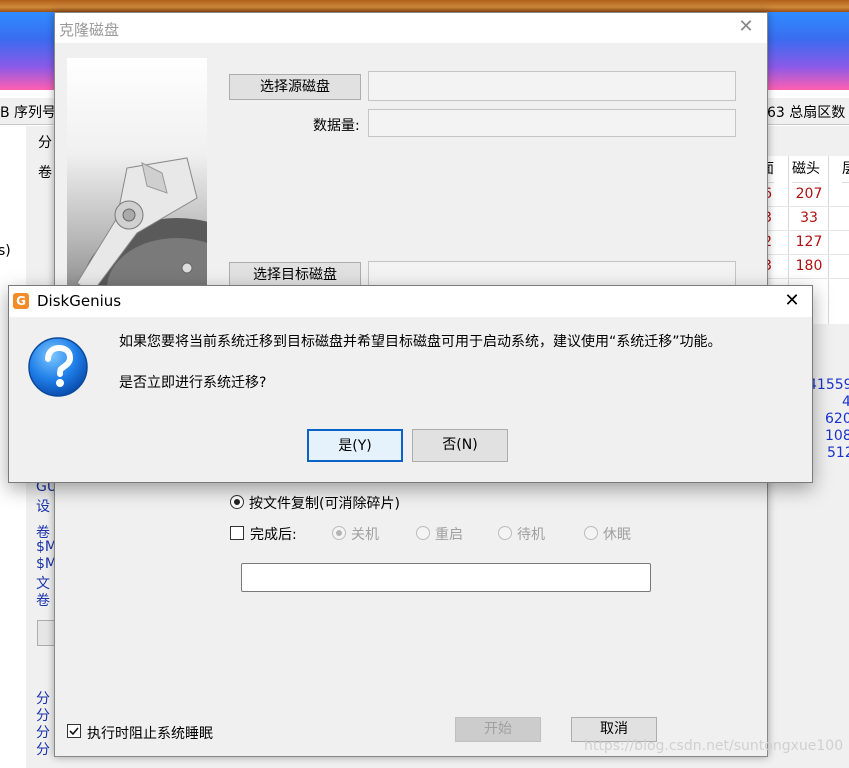  Describe the element at coordinates (804, 194) in the screenshot. I see `table-row: 6 207` at that location.